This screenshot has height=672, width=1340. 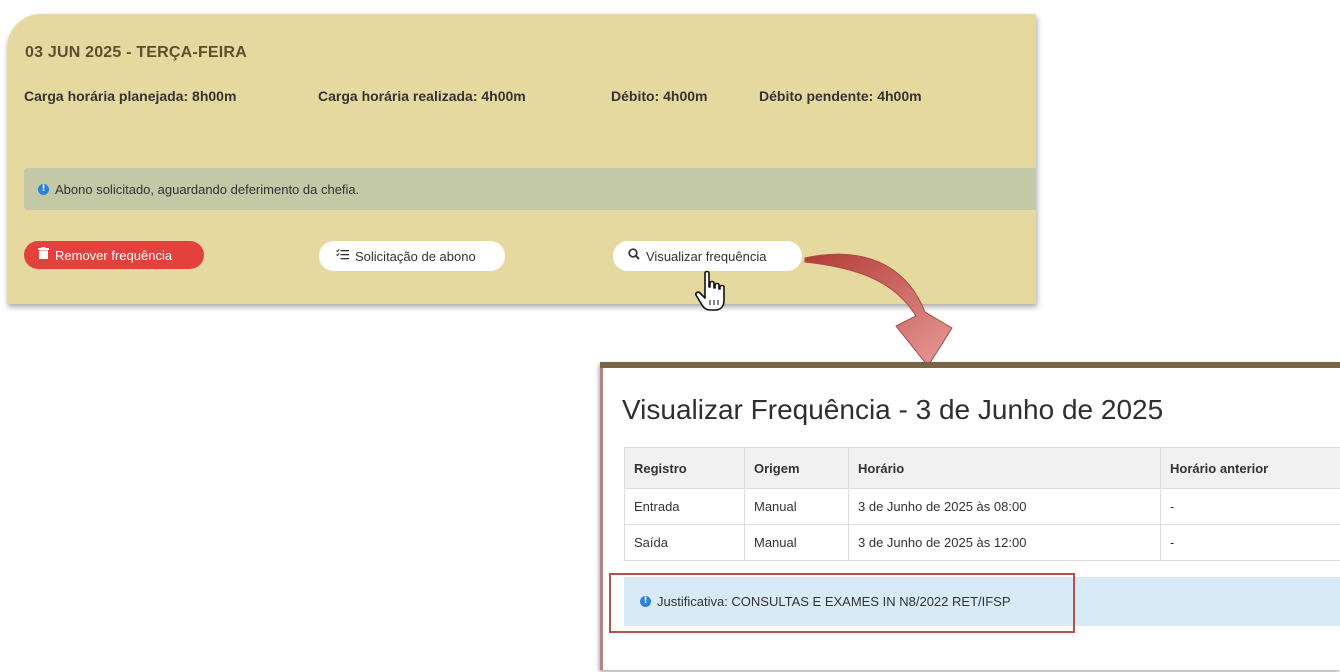 What do you see at coordinates (684, 542) in the screenshot?
I see `cell-registro: Saída` at bounding box center [684, 542].